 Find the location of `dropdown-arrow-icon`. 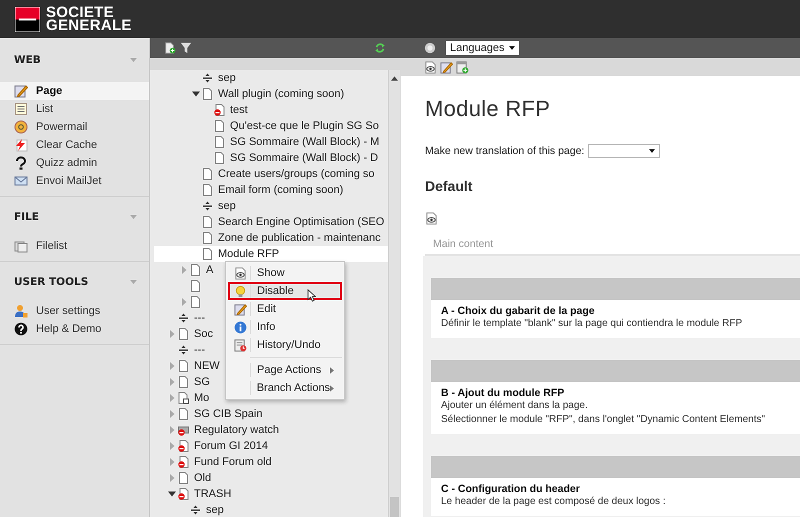

dropdown-arrow-icon is located at coordinates (652, 151).